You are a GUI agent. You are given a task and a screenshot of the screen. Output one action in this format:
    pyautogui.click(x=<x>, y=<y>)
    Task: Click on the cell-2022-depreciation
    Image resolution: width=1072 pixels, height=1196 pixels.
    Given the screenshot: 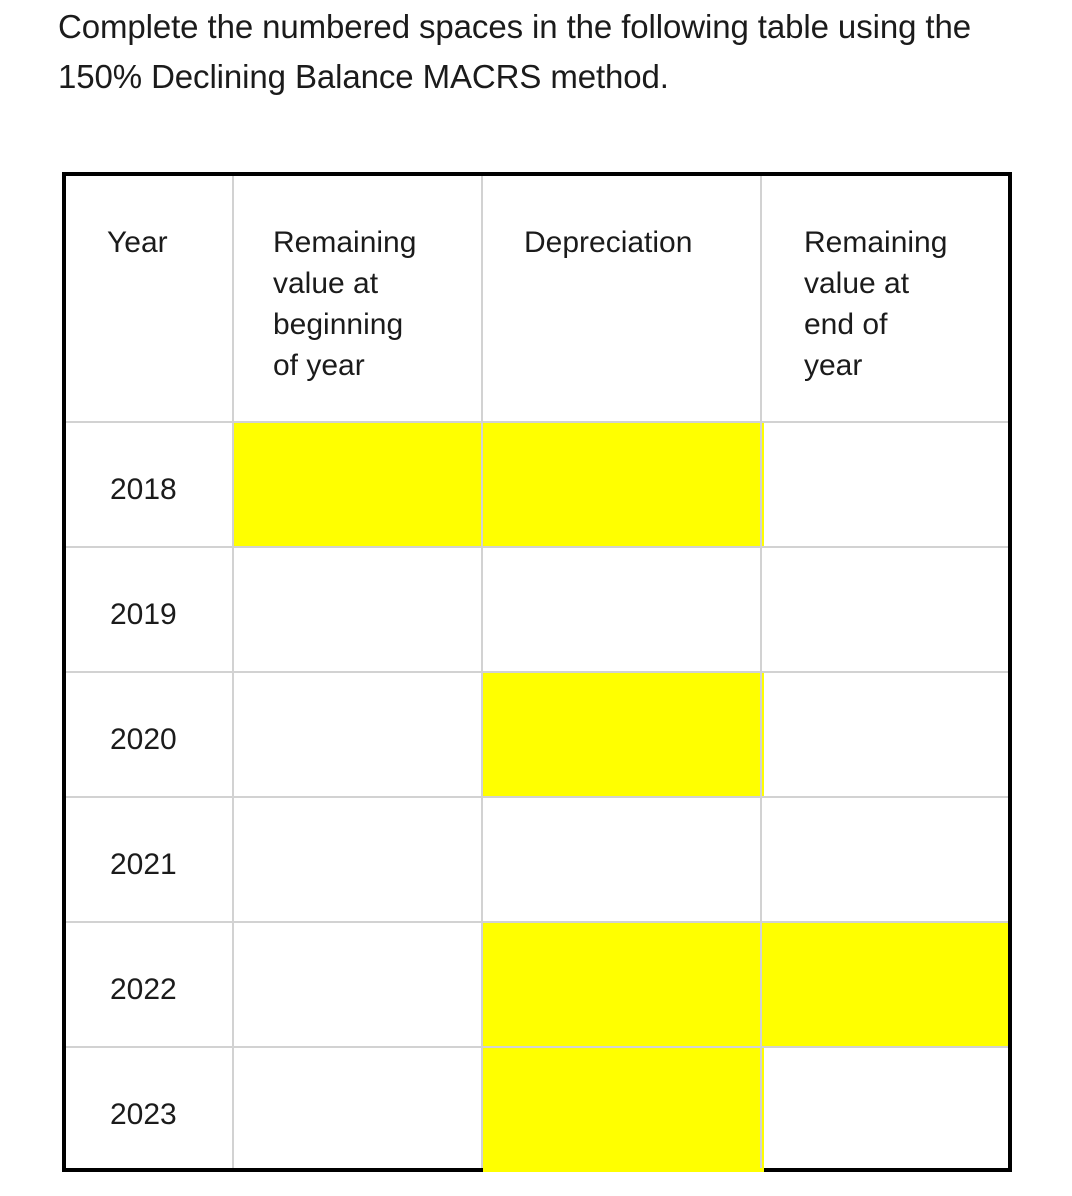 What is the action you would take?
    pyautogui.click(x=621, y=983)
    